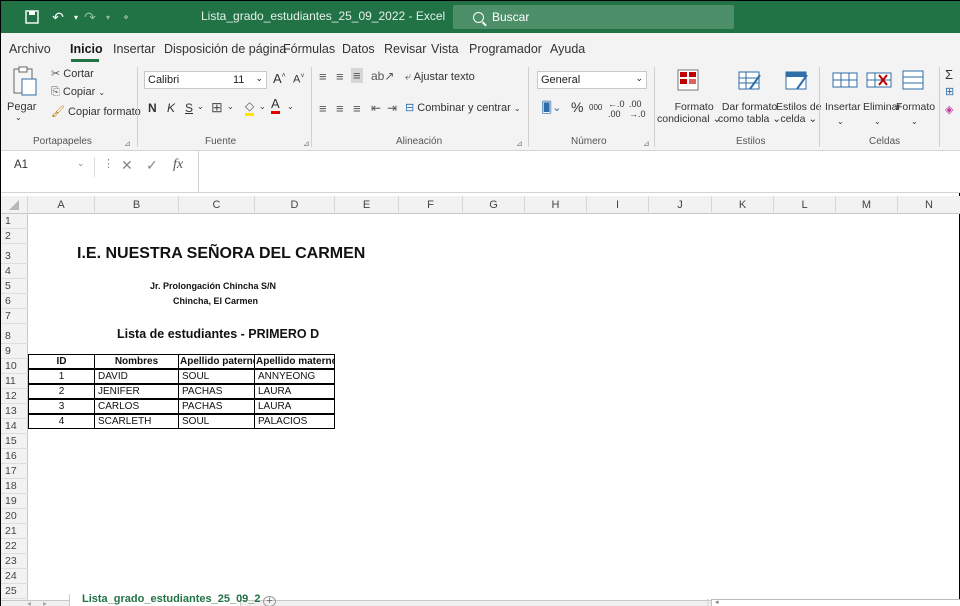  What do you see at coordinates (78, 92) in the screenshot?
I see `copy-button: ⎘ Copiar ⌄` at bounding box center [78, 92].